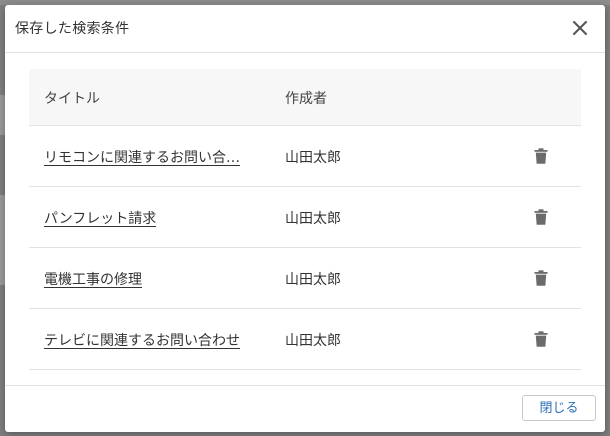  What do you see at coordinates (93, 279) in the screenshot?
I see `saved-search-title-link: 電機工事の修理` at bounding box center [93, 279].